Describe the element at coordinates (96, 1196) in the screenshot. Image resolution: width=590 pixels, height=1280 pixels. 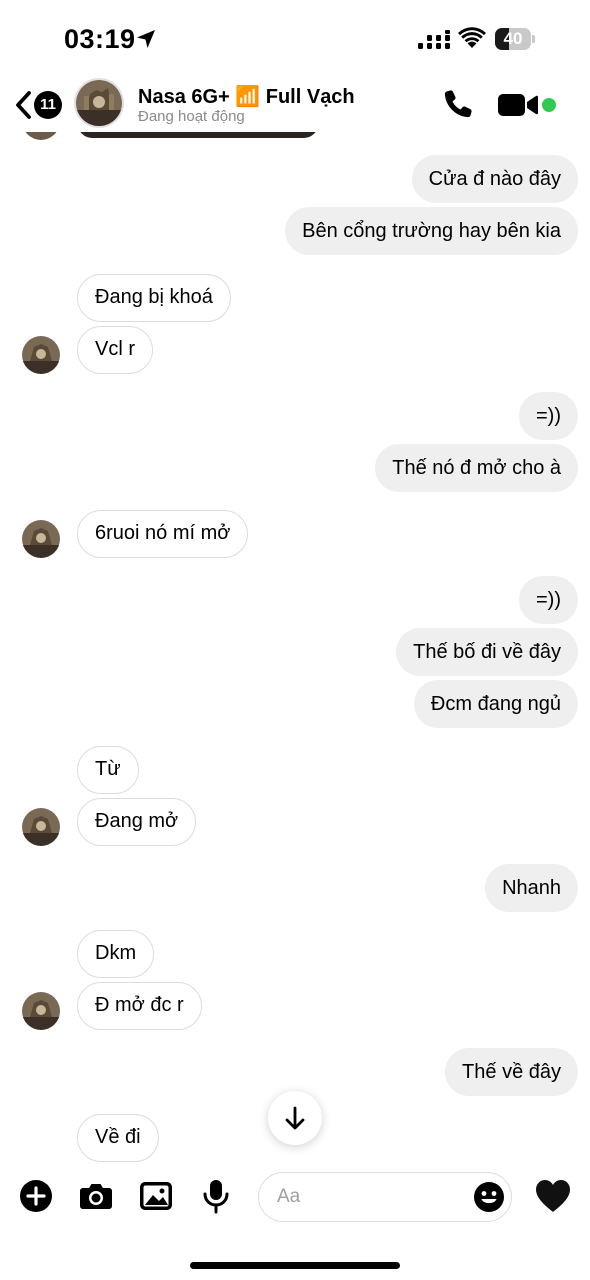
I see `camera-icon` at that location.